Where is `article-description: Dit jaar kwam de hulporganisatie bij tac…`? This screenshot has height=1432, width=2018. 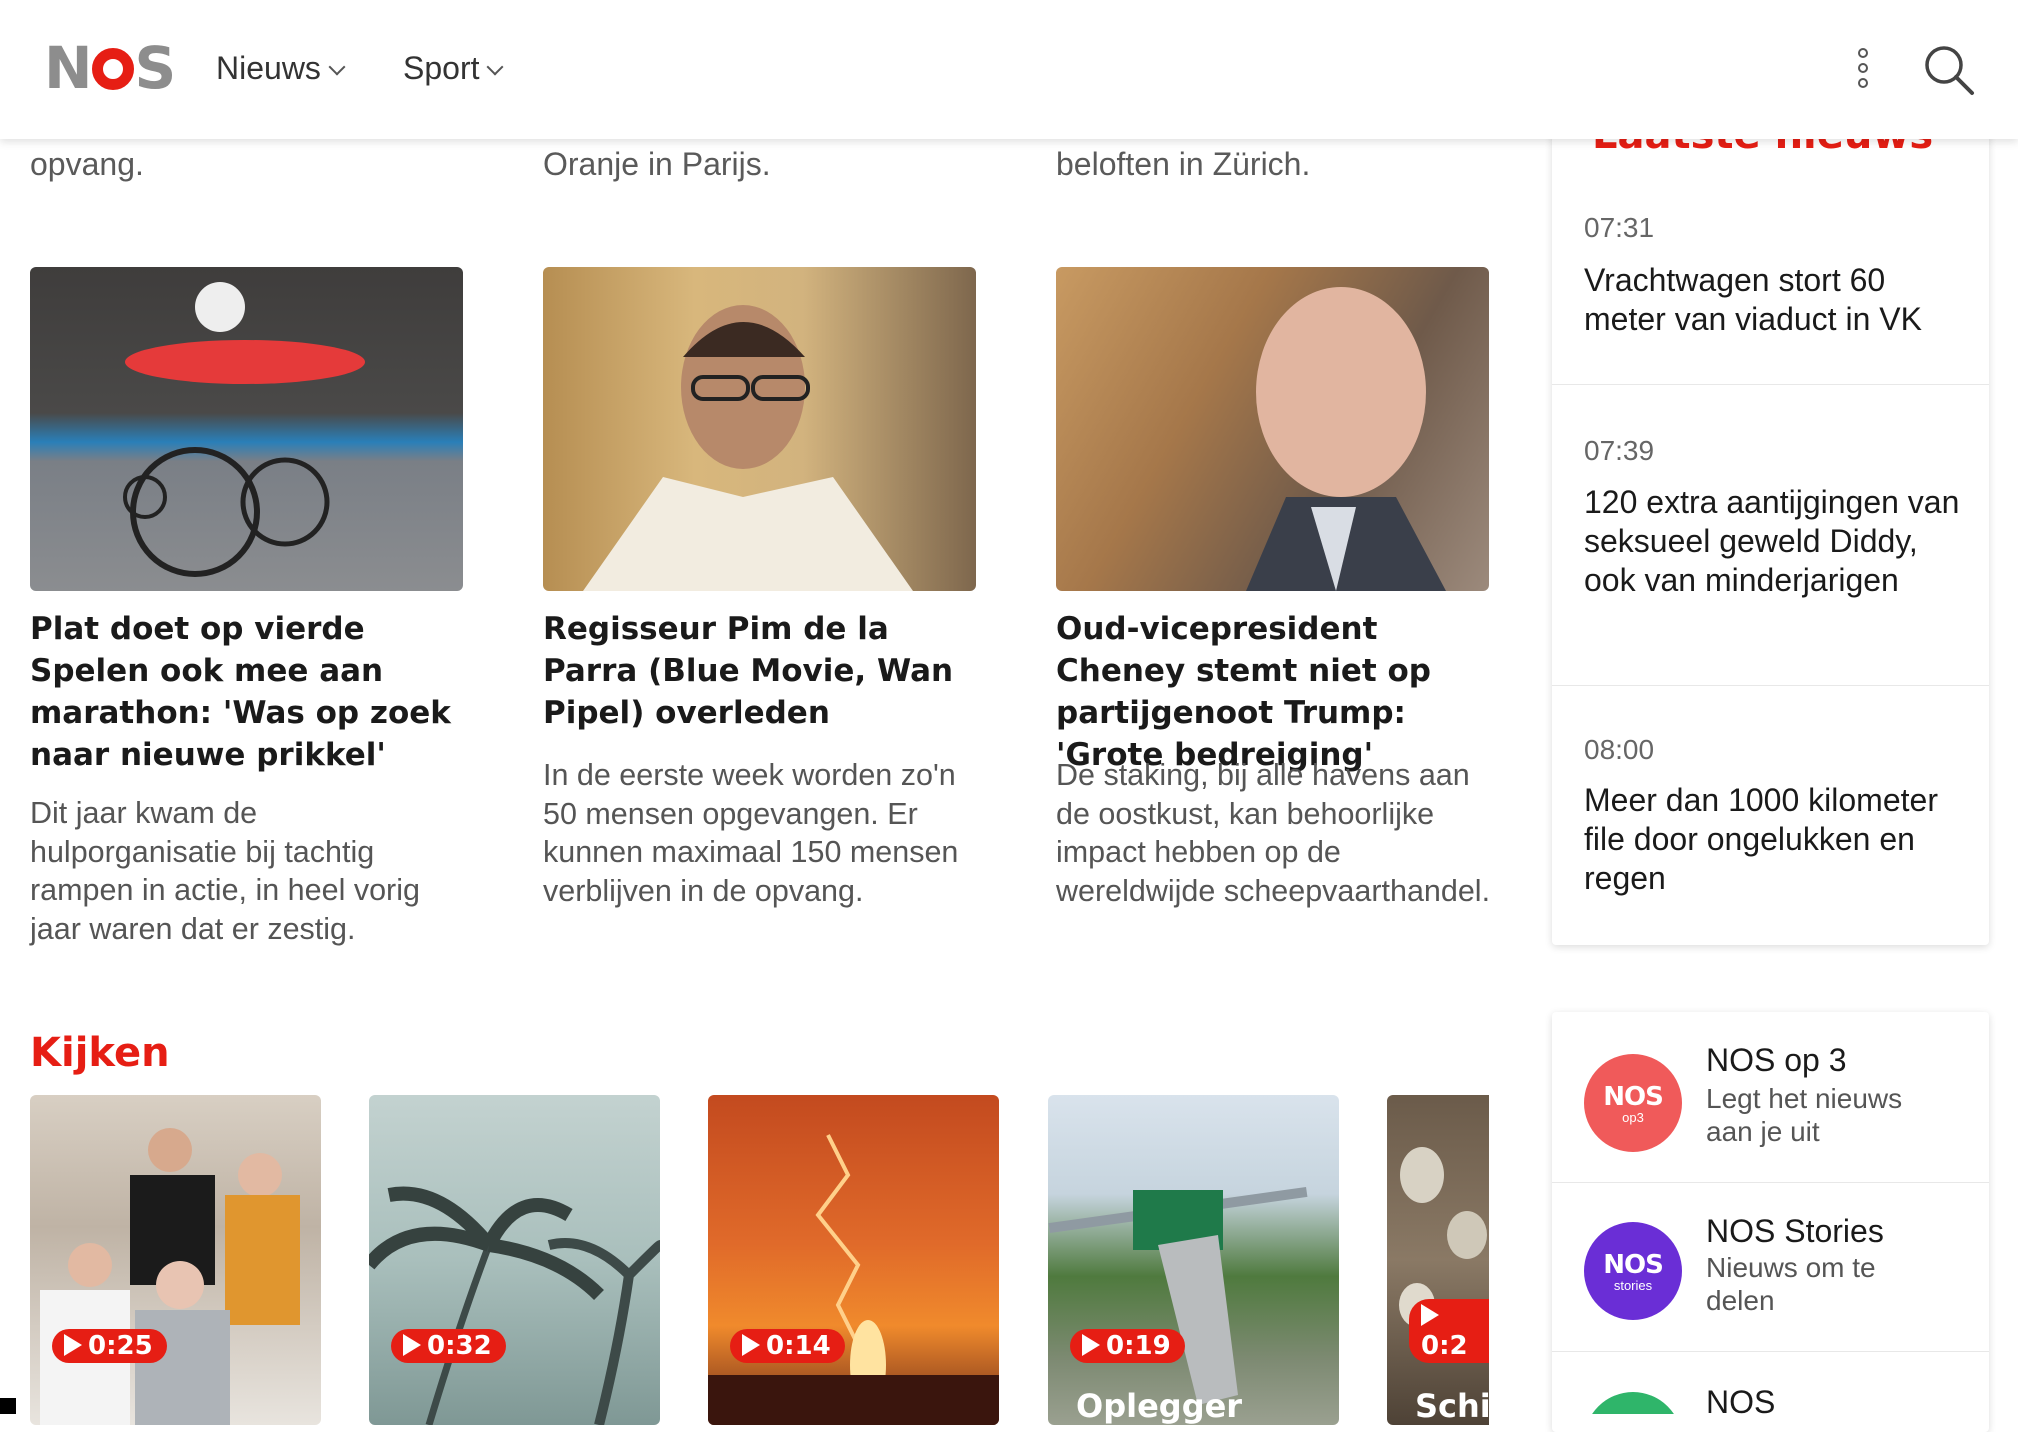
article-description: Dit jaar kwam de hulporganisatie bij tac… is located at coordinates (225, 871).